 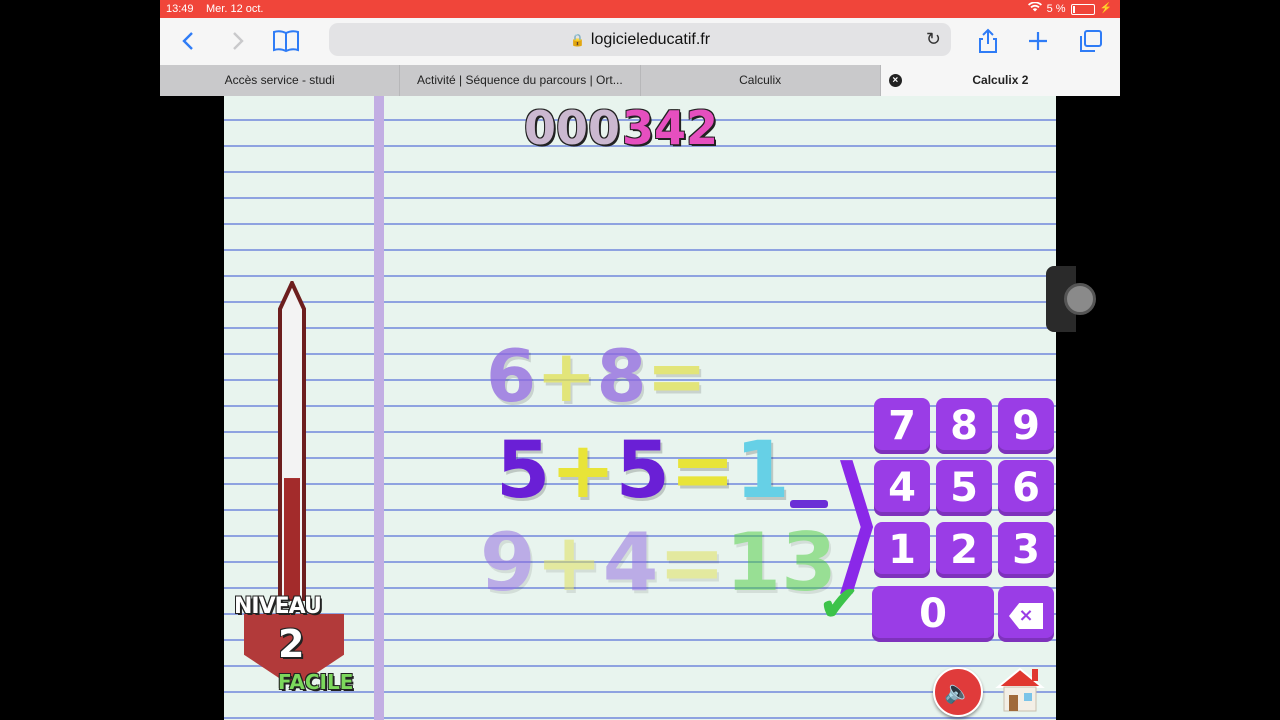 I want to click on key-6: 6, so click(x=1026, y=488).